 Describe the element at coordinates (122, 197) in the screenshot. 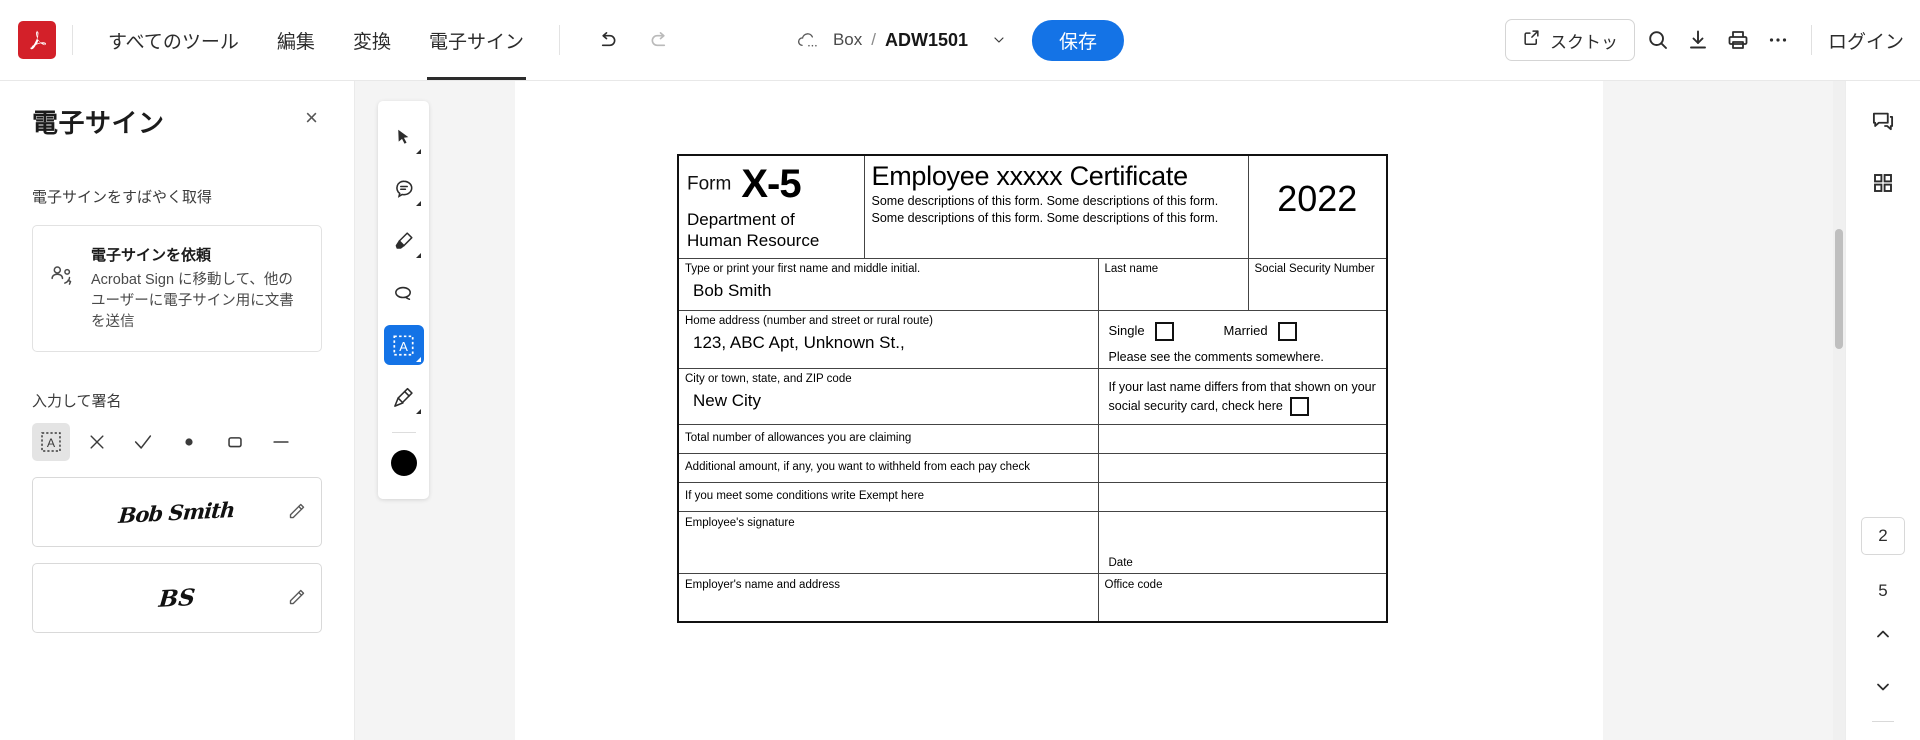

I see `quick-sign-subtitle: 電子サインをすばやく取得` at that location.